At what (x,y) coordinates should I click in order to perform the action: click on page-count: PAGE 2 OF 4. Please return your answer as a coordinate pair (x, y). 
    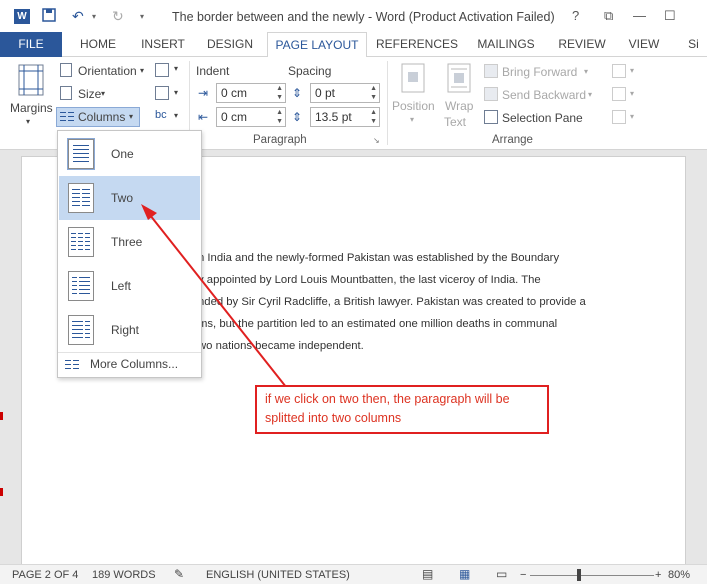
    Looking at the image, I should click on (45, 575).